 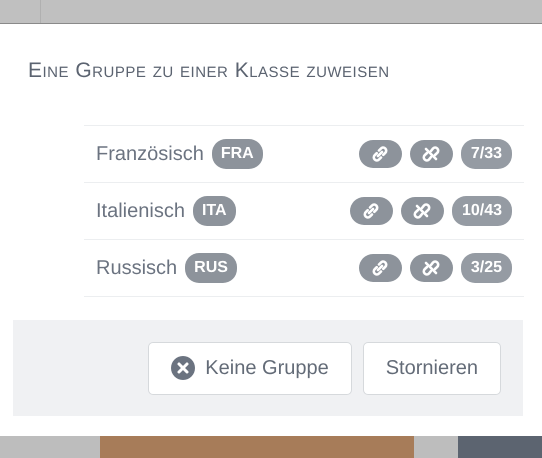 What do you see at coordinates (431, 368) in the screenshot?
I see `cancel-button: Stornieren` at bounding box center [431, 368].